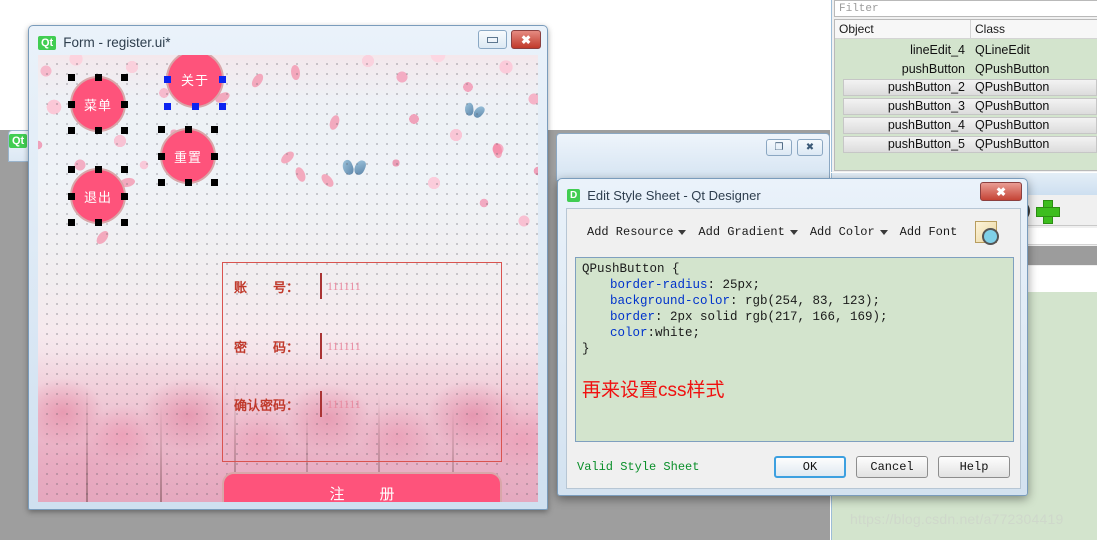  What do you see at coordinates (842, 232) in the screenshot?
I see `add-color-label: Add Color` at bounding box center [842, 232].